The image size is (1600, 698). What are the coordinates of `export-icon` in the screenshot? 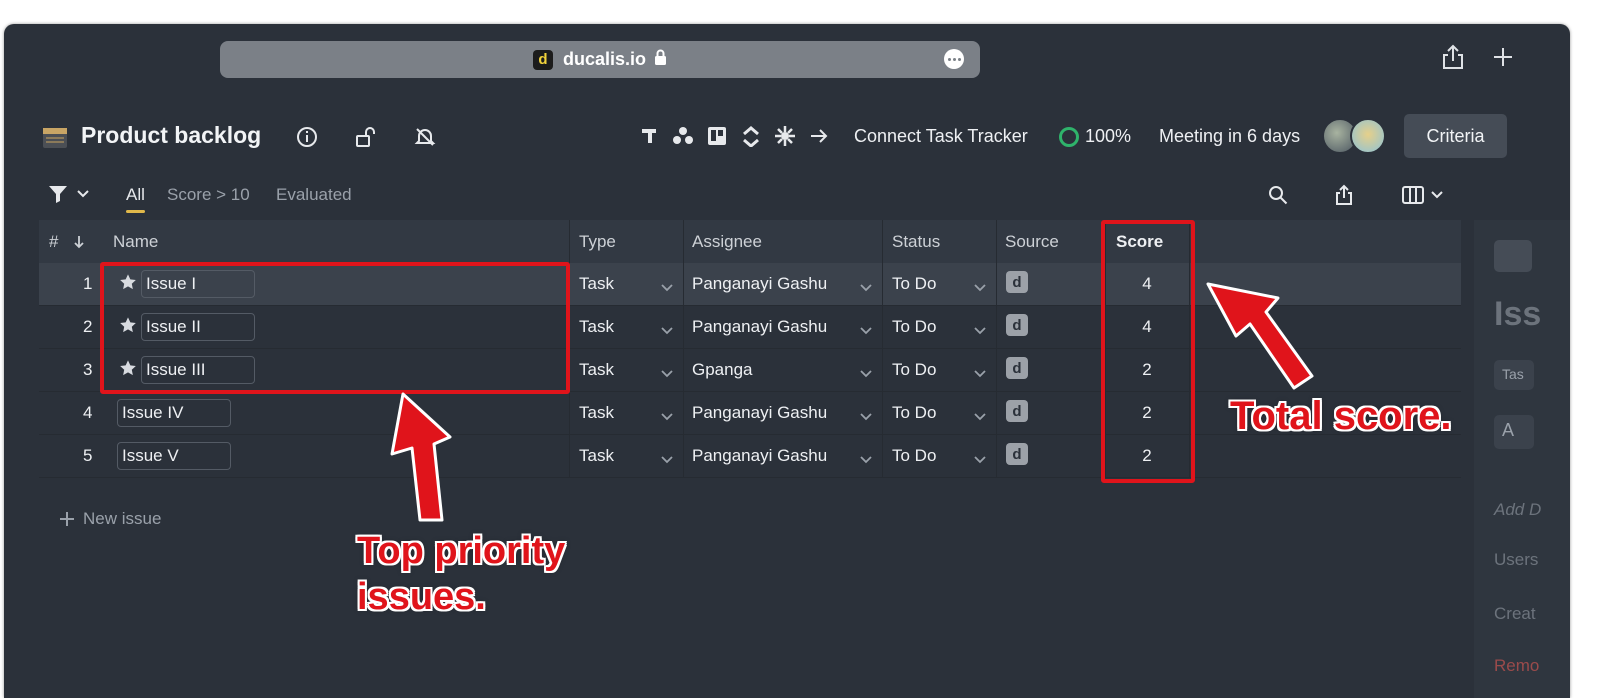 It's located at (1344, 195).